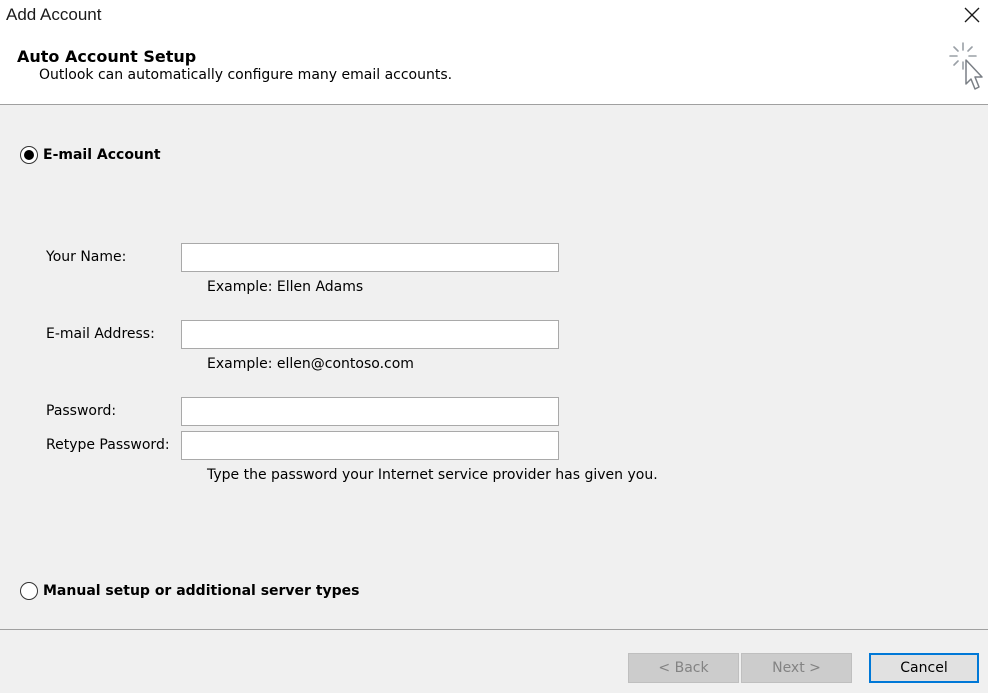  I want to click on email-address-hint: Example: ellen@contoso.com, so click(310, 364).